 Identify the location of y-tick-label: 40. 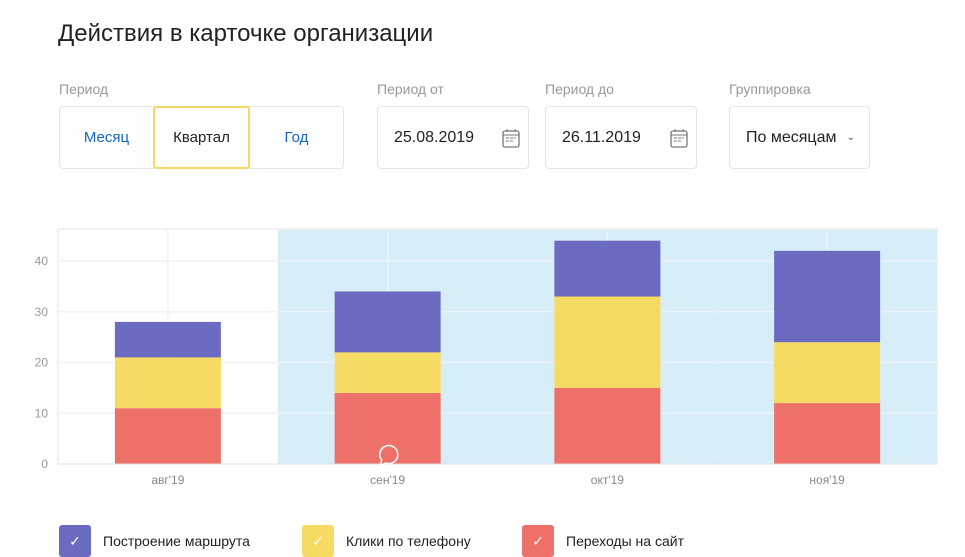
(42, 261).